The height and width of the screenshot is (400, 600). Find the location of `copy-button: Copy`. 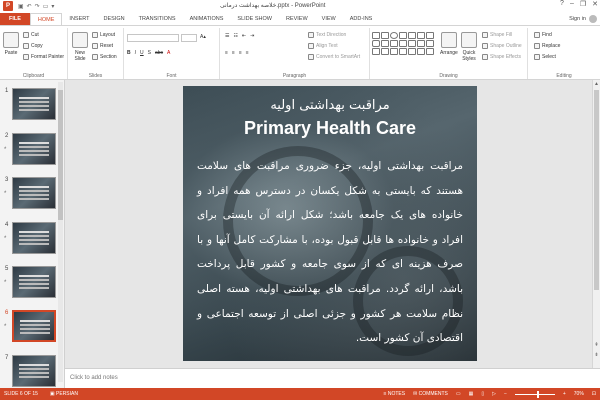

copy-button: Copy is located at coordinates (33, 46).